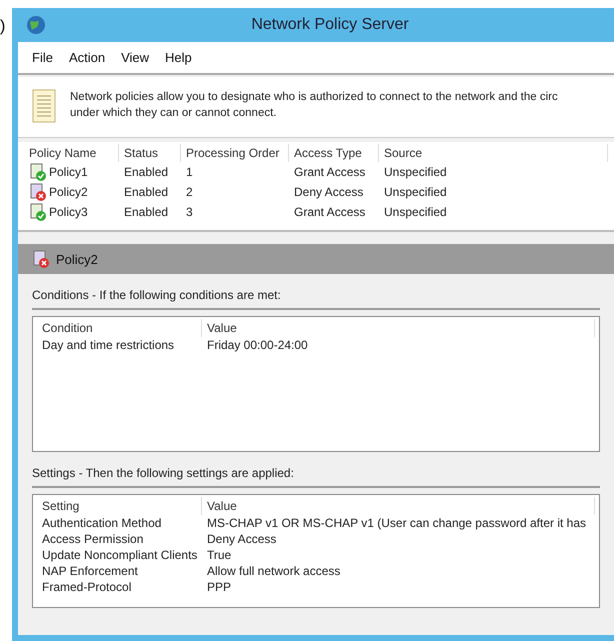 Image resolution: width=614 pixels, height=641 pixels. I want to click on edge-fragment: ), so click(3, 27).